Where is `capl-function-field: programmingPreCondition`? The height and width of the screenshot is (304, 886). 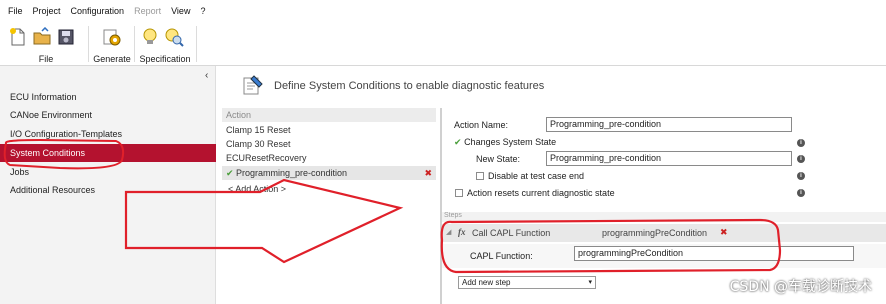
capl-function-field: programmingPreCondition is located at coordinates (714, 253).